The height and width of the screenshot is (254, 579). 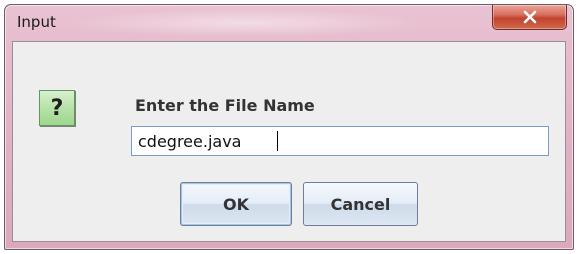 What do you see at coordinates (360, 204) in the screenshot?
I see `cancel-button: Cancel` at bounding box center [360, 204].